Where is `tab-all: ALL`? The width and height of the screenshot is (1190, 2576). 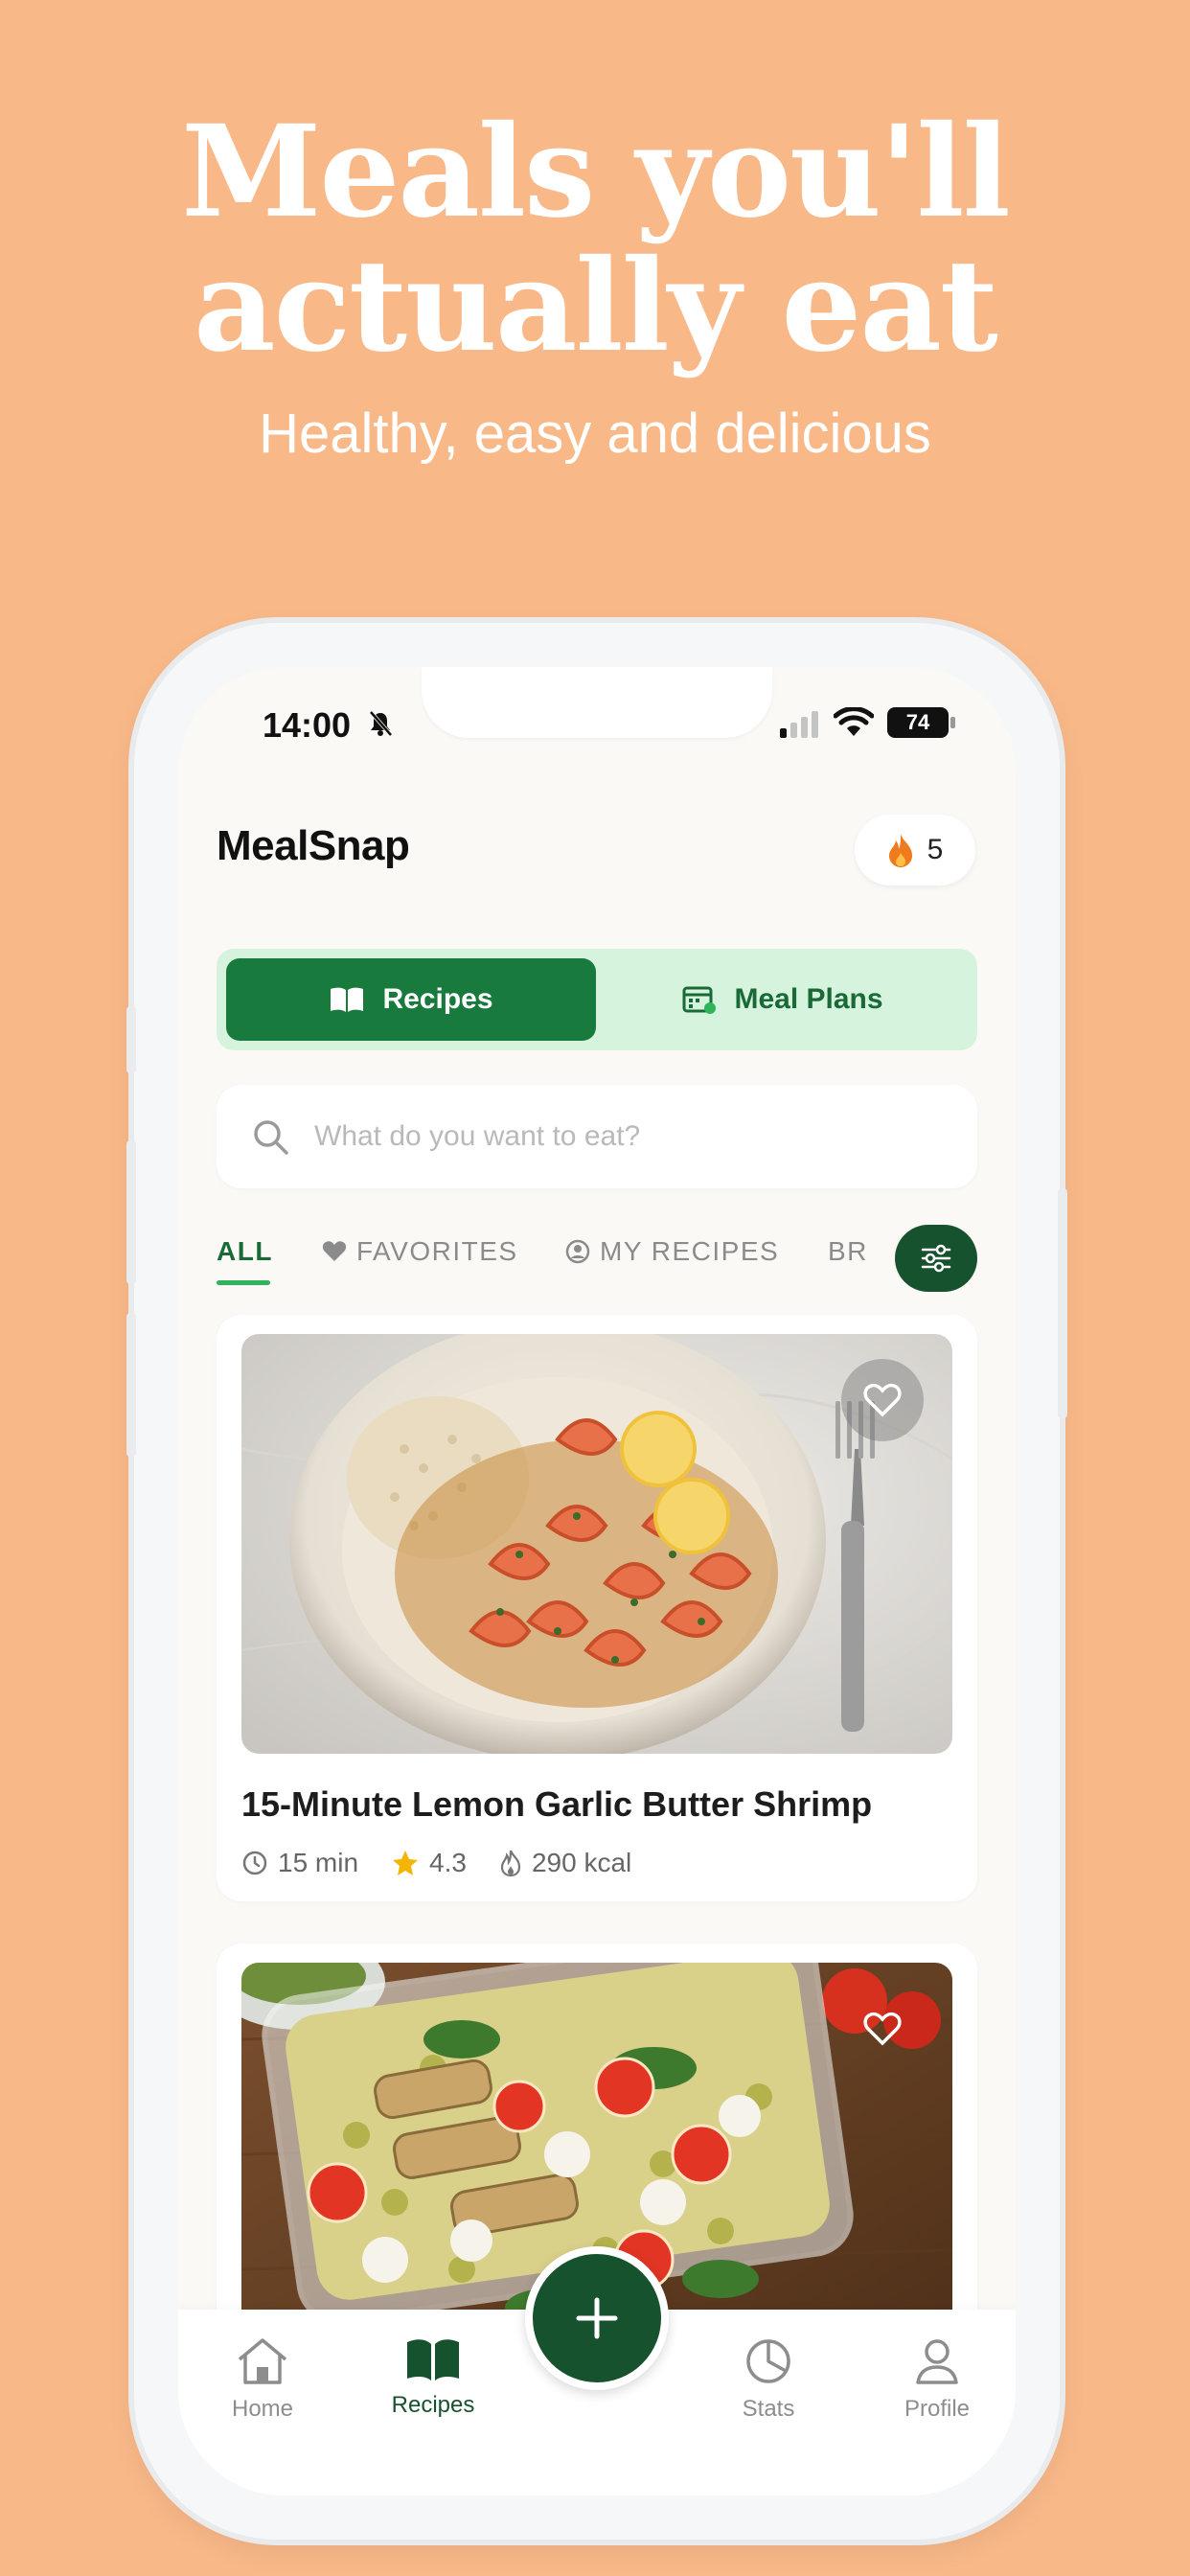 tab-all: ALL is located at coordinates (245, 1251).